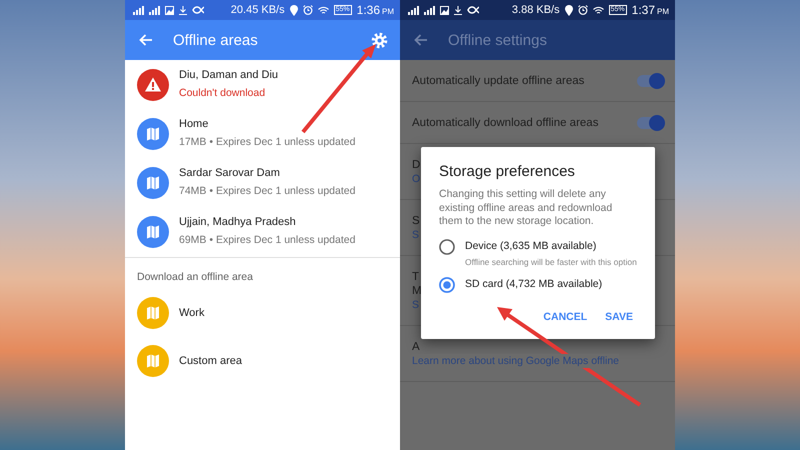 The height and width of the screenshot is (450, 800). I want to click on save-button: SAVE, so click(619, 316).